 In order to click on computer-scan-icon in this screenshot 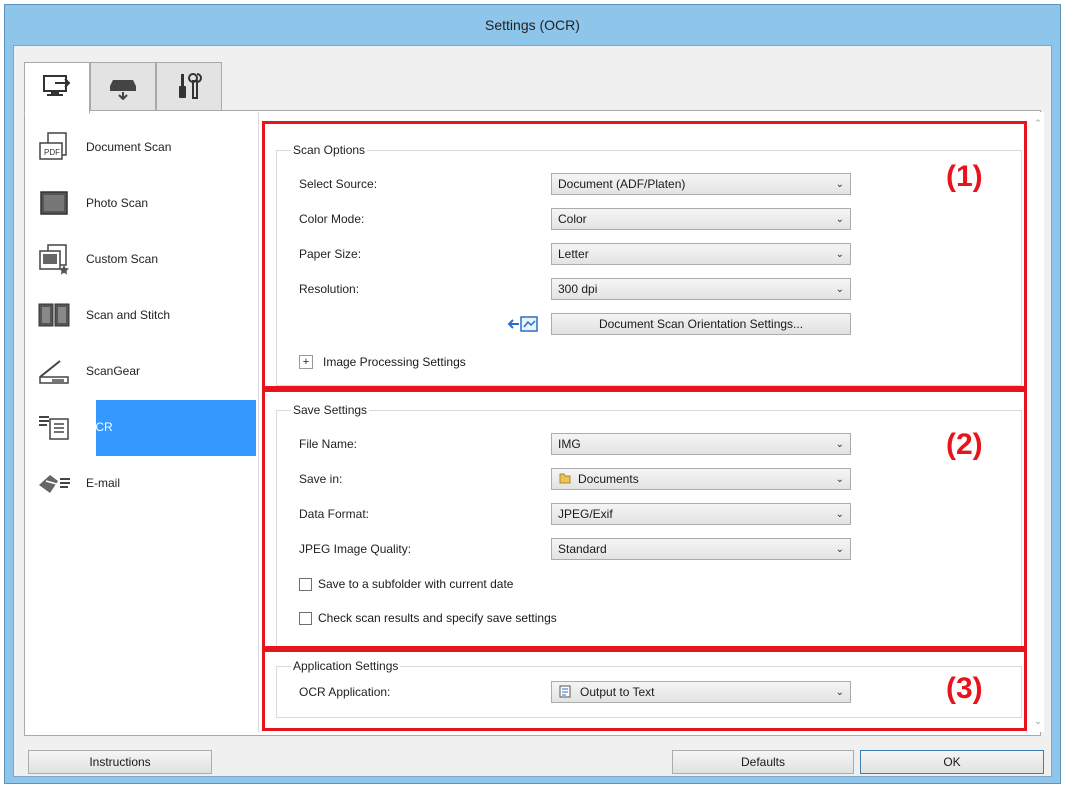, I will do `click(57, 88)`.